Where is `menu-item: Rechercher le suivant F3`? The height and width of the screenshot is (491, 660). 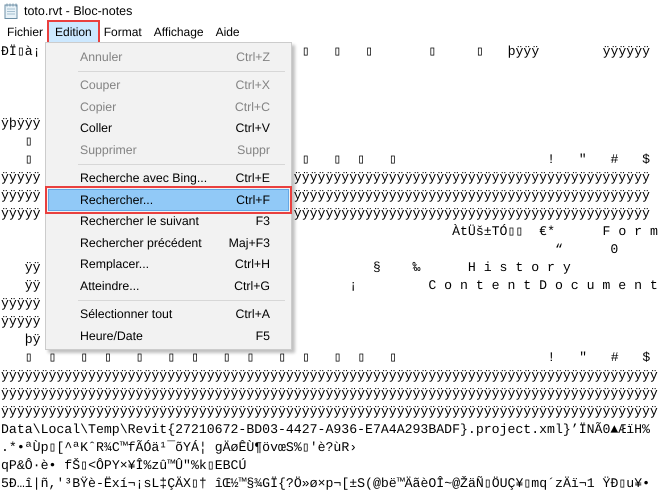 menu-item: Rechercher le suivant F3 is located at coordinates (168, 221).